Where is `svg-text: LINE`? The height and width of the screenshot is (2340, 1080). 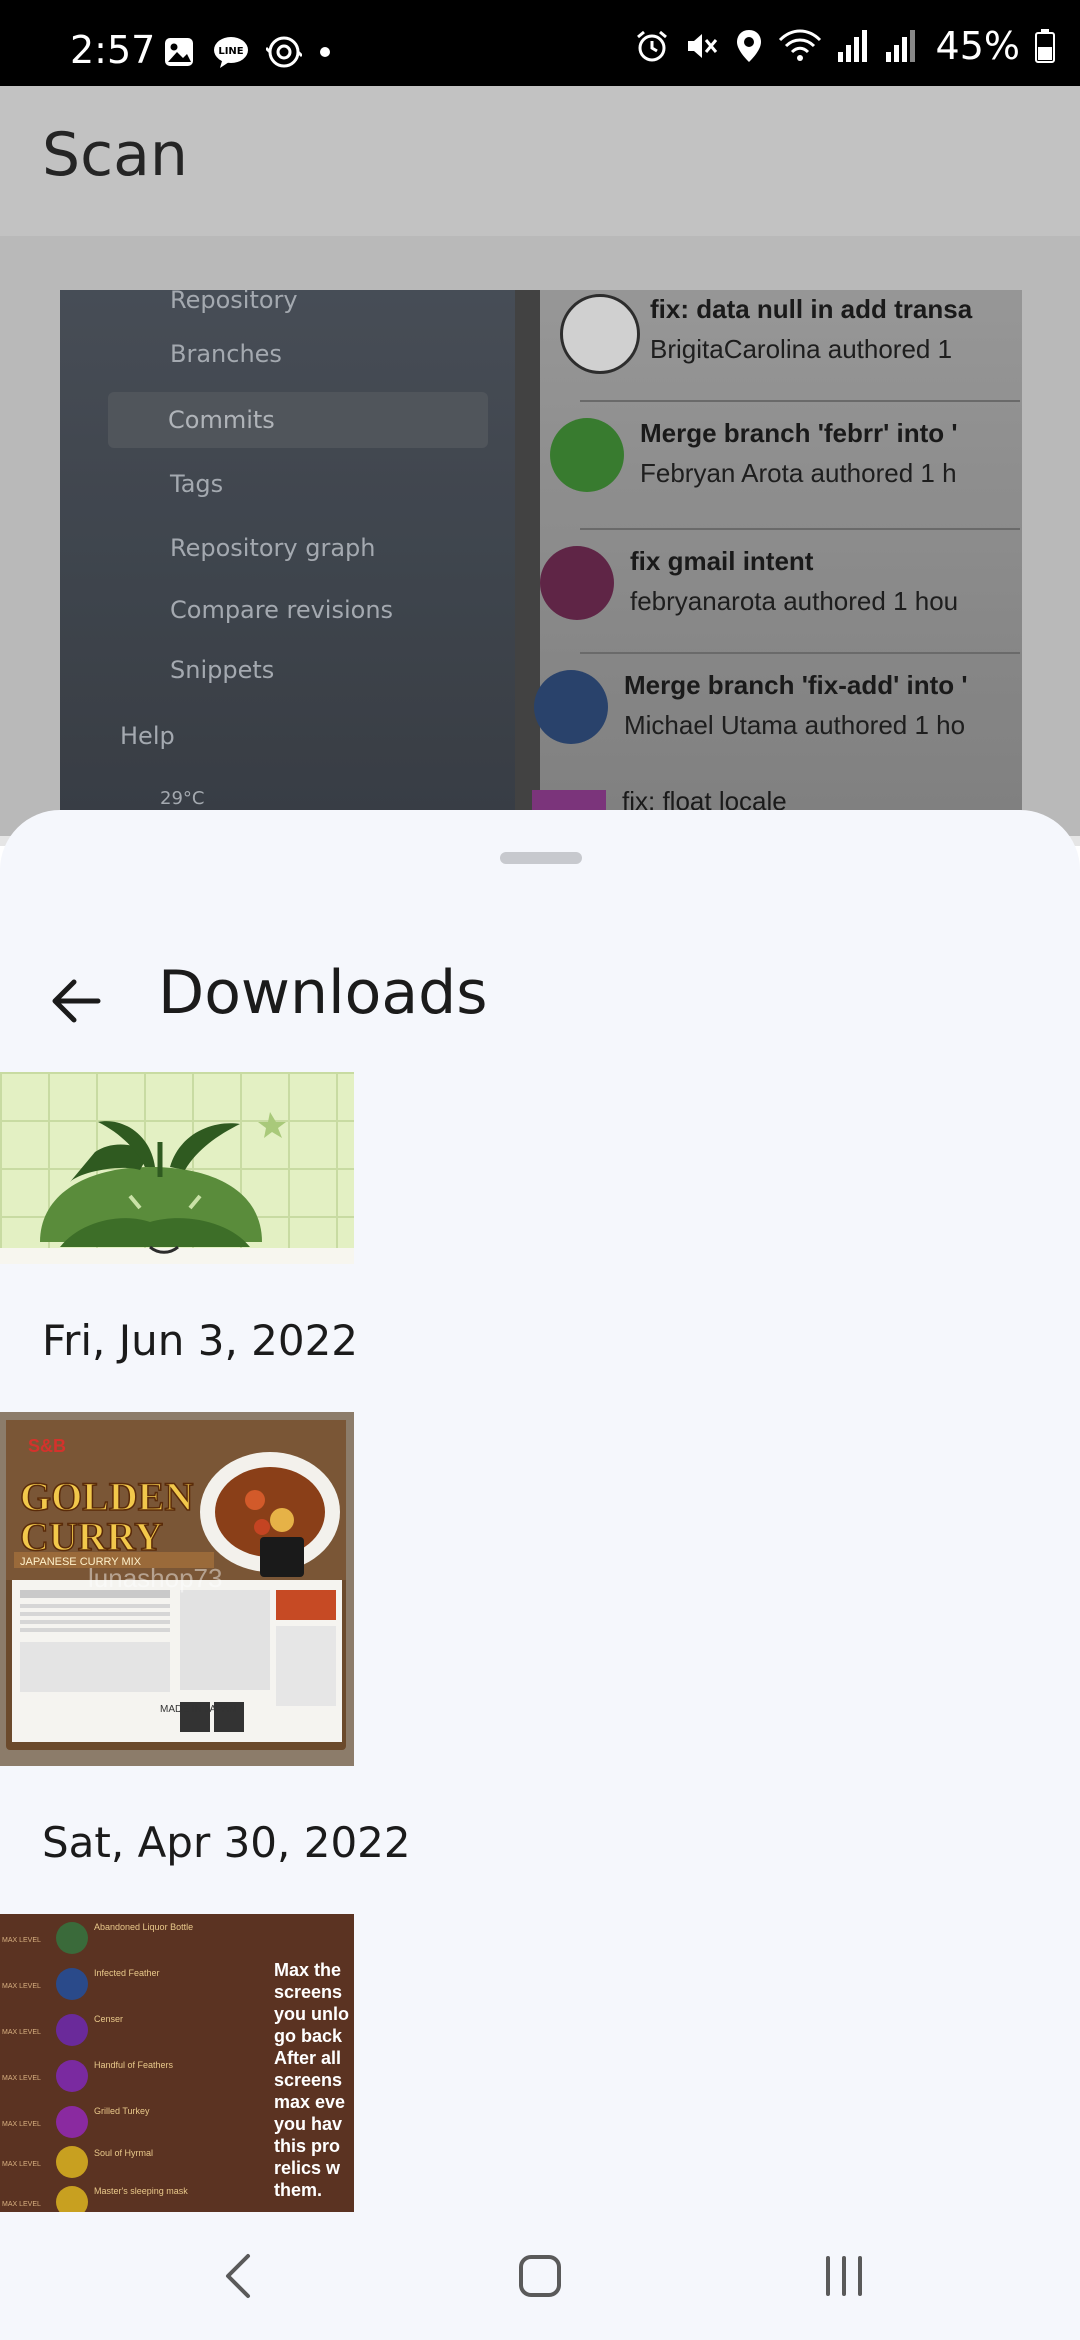 svg-text: LINE is located at coordinates (230, 51).